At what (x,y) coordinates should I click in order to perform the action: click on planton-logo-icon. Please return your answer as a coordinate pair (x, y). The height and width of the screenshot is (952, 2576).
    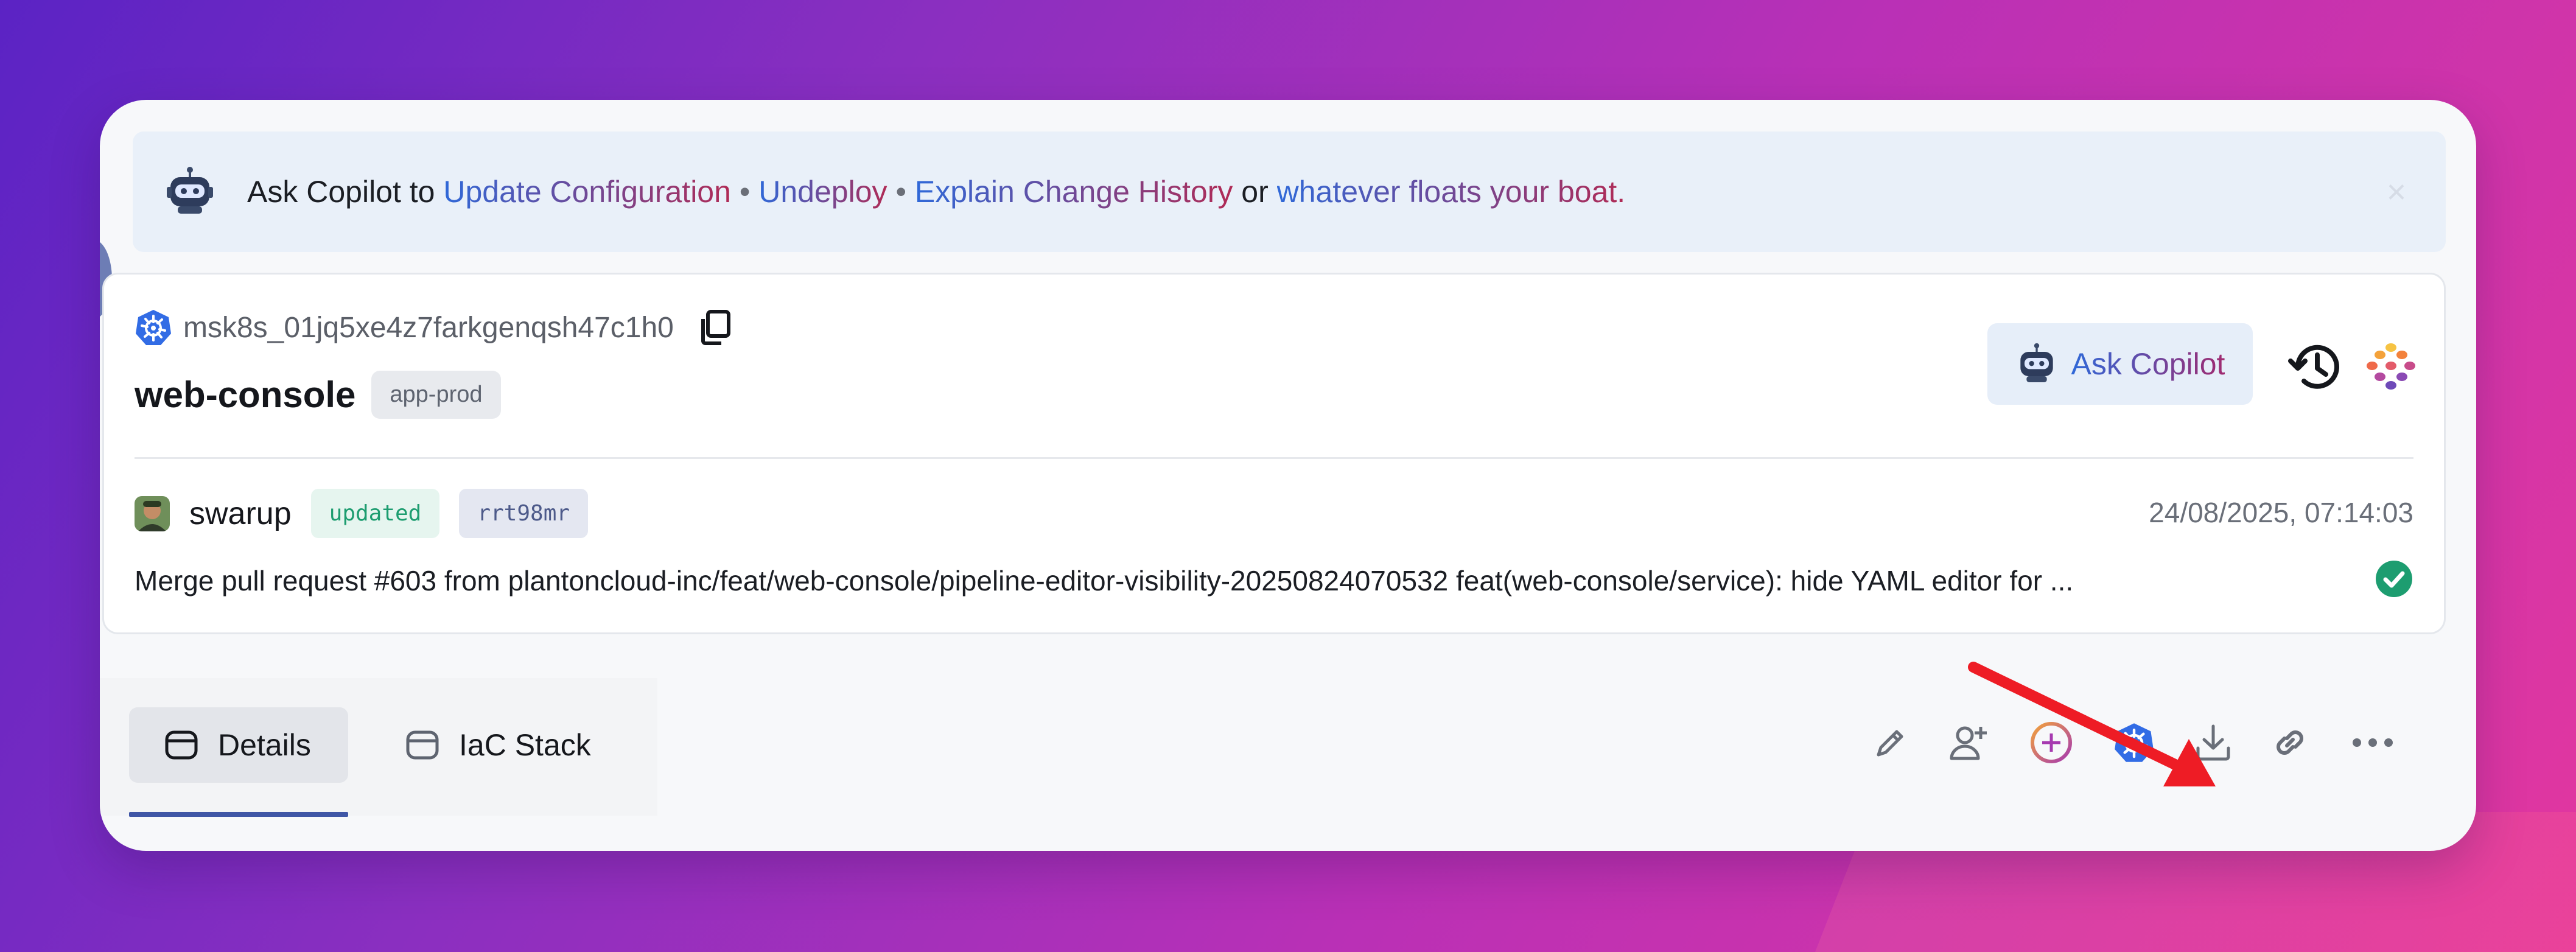
    Looking at the image, I should click on (2391, 367).